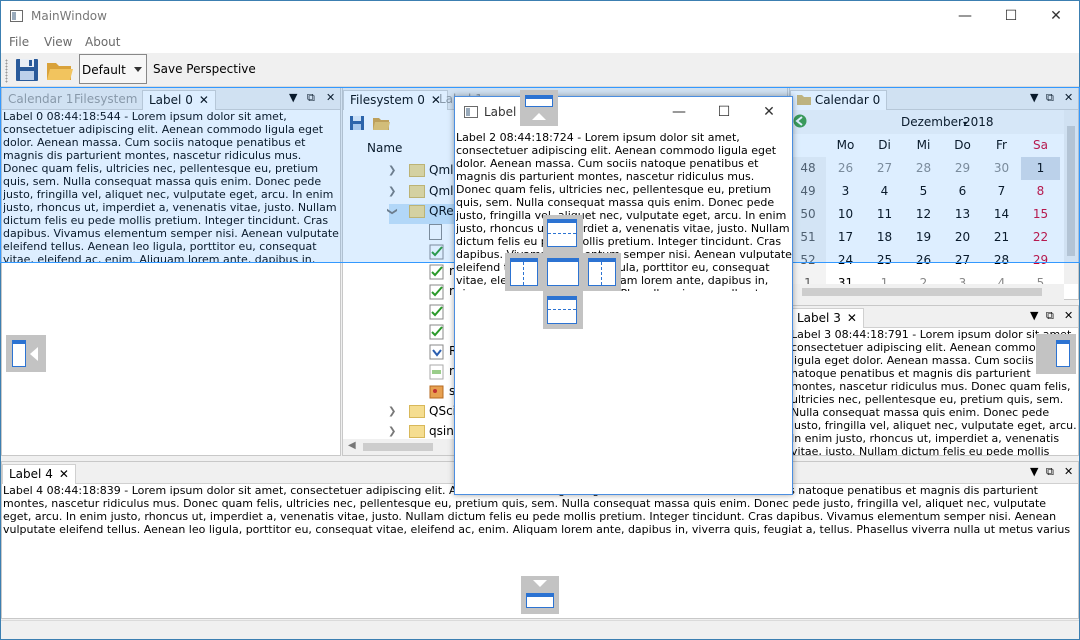 The height and width of the screenshot is (640, 1080). Describe the element at coordinates (1001, 191) in the screenshot. I see `calendar-day: 7` at that location.